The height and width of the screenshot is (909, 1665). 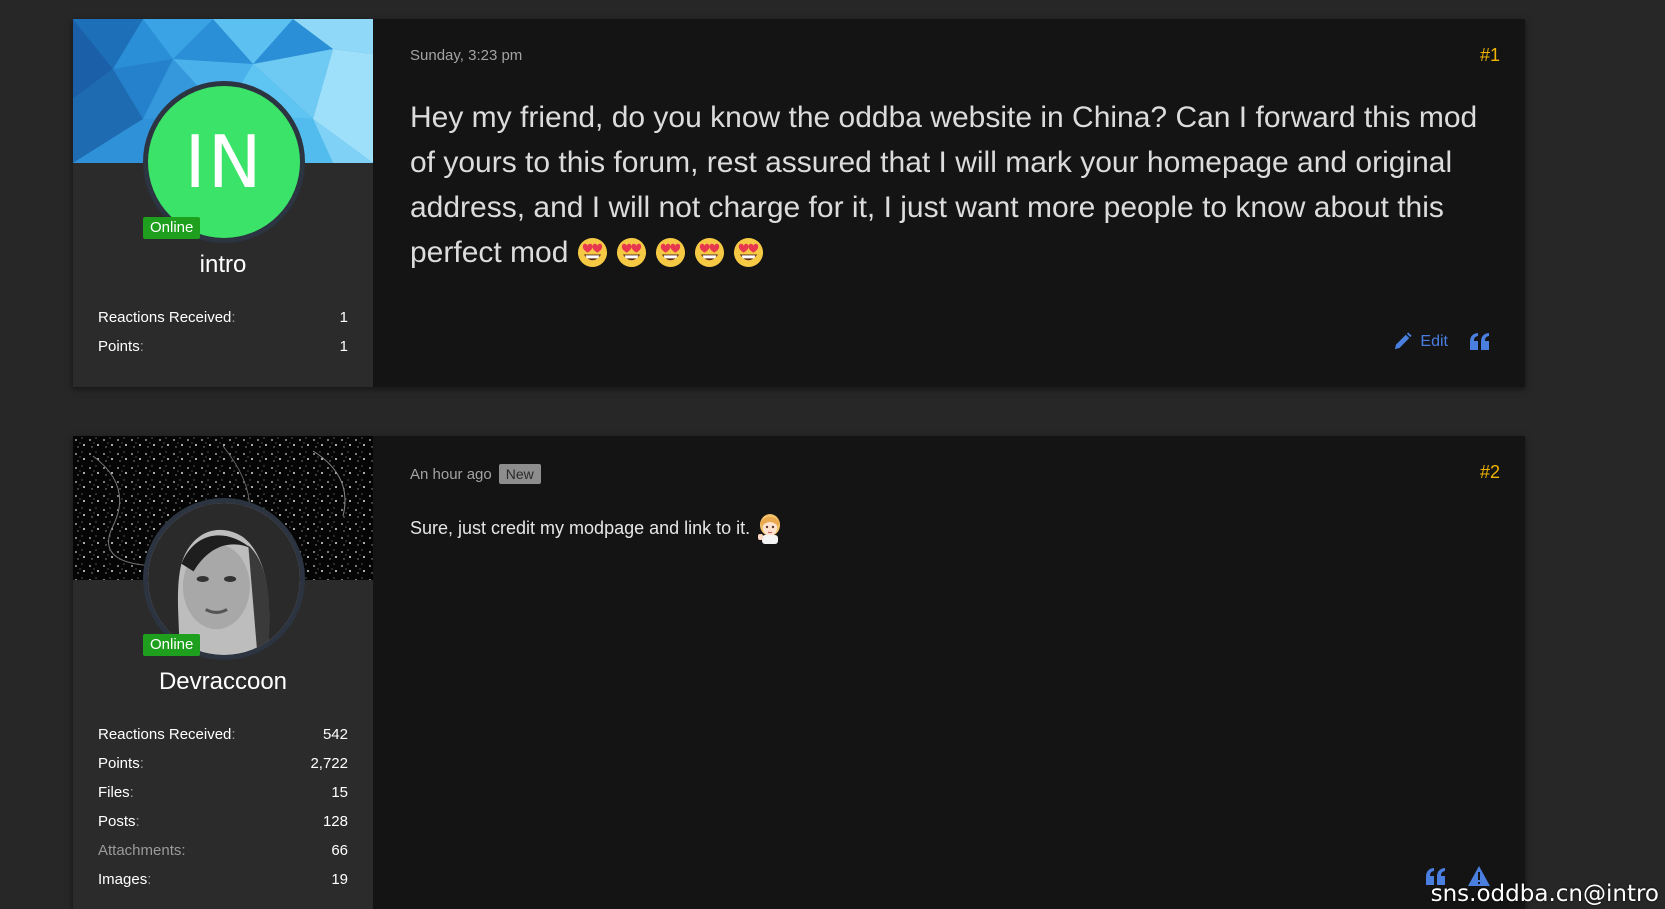 What do you see at coordinates (339, 879) in the screenshot?
I see `stat-value: 19` at bounding box center [339, 879].